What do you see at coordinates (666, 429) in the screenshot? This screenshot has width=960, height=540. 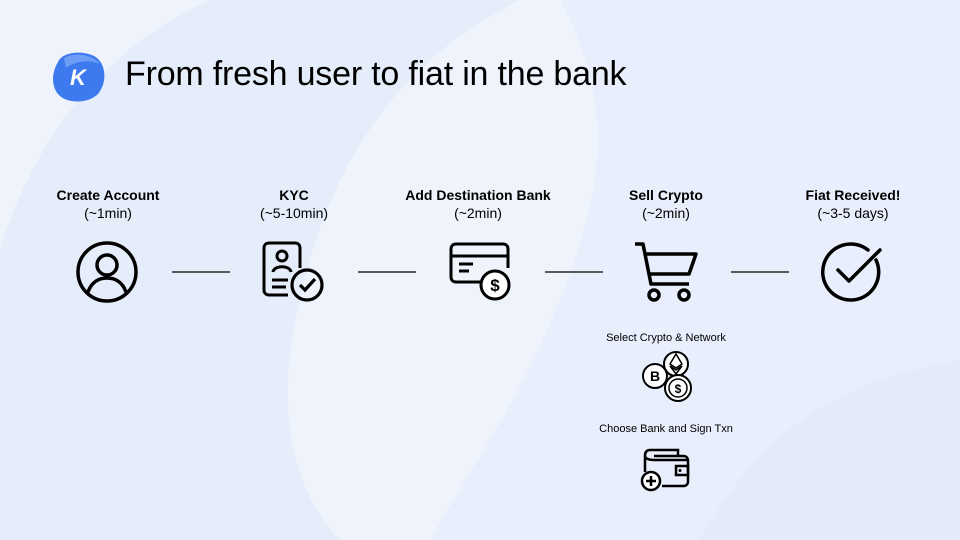 I see `sub-step-label: Choose Bank and Sign Txn` at bounding box center [666, 429].